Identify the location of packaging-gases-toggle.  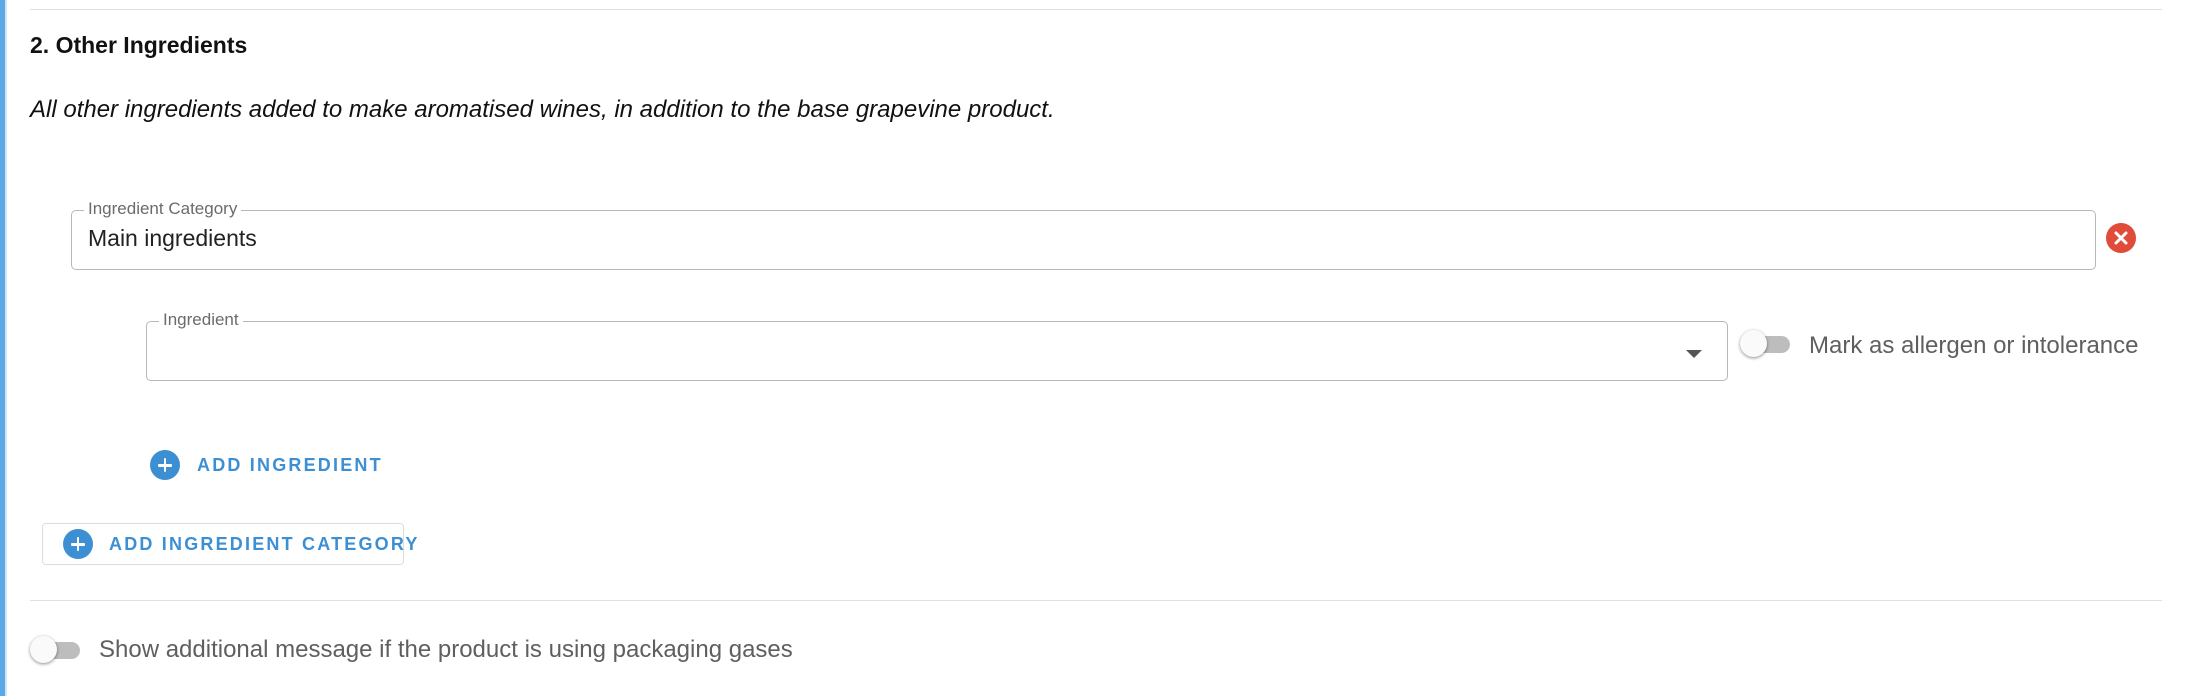
(57, 649).